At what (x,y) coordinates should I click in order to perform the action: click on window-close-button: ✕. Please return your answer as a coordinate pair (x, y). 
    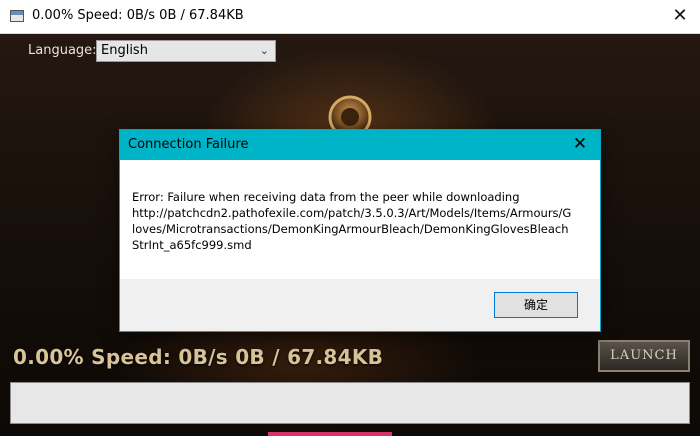
    Looking at the image, I should click on (680, 16).